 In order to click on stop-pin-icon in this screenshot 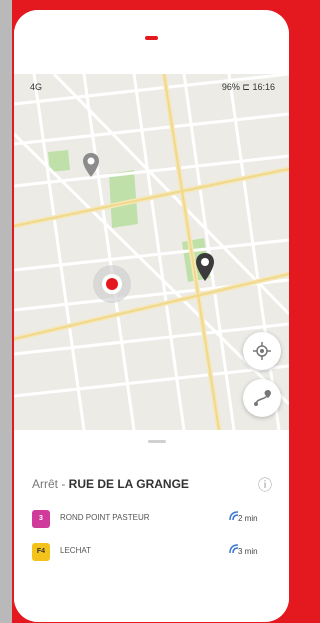, I will do `click(91, 167)`.